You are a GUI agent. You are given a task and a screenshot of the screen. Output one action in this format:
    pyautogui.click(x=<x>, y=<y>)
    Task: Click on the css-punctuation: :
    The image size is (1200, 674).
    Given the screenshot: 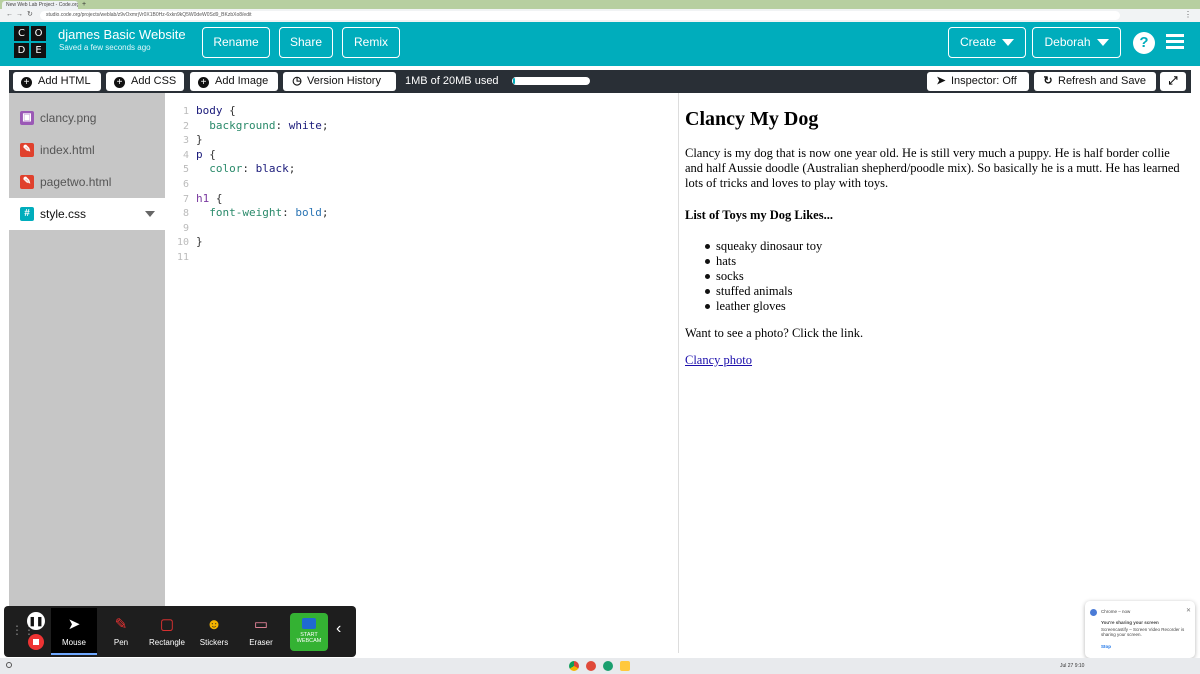 What is the action you would take?
    pyautogui.click(x=249, y=169)
    